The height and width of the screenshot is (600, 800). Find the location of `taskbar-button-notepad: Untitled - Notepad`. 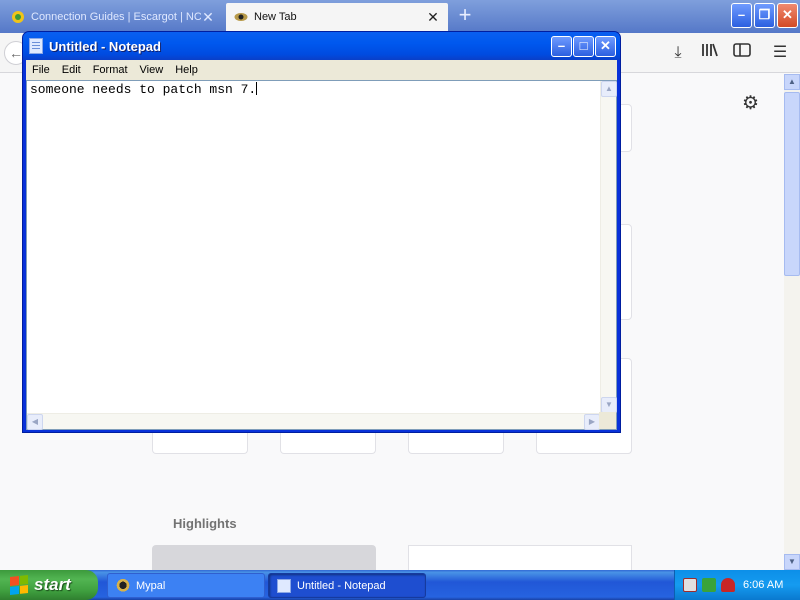

taskbar-button-notepad: Untitled - Notepad is located at coordinates (347, 585).